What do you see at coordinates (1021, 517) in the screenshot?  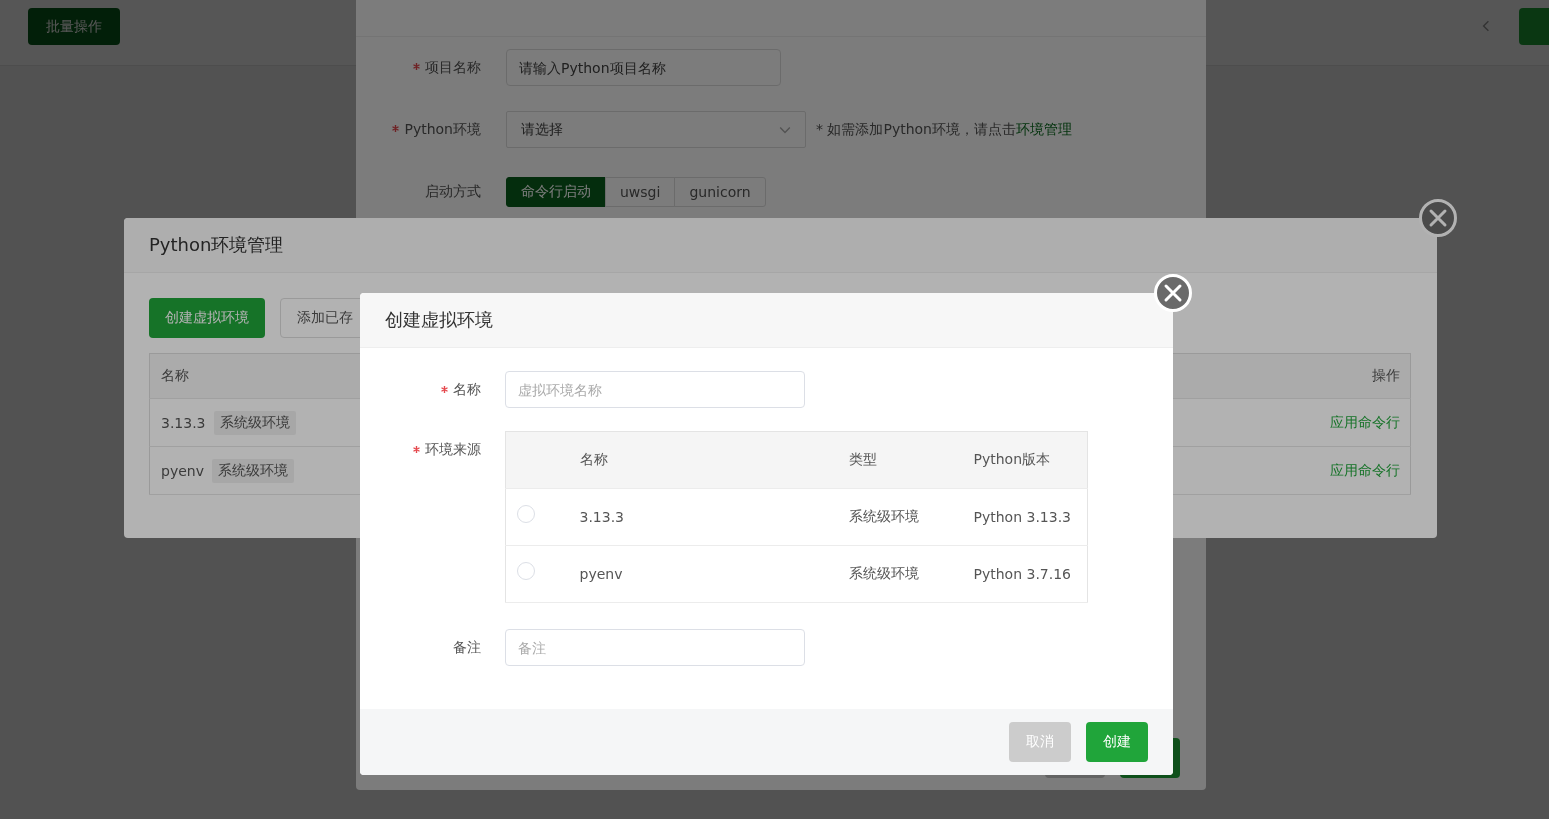 I see `table-cell: Python 3.13.3` at bounding box center [1021, 517].